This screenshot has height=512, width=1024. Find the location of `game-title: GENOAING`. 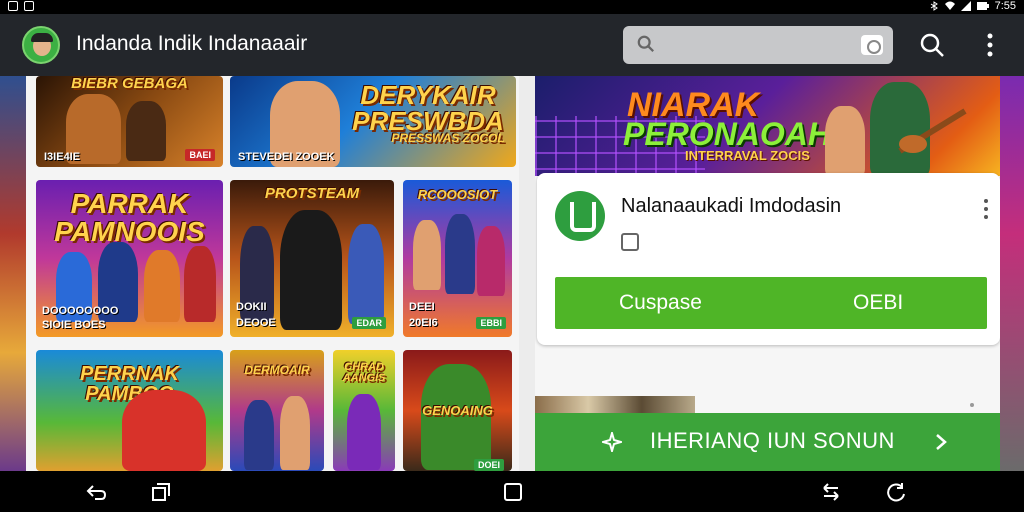

game-title: GENOAING is located at coordinates (457, 410).